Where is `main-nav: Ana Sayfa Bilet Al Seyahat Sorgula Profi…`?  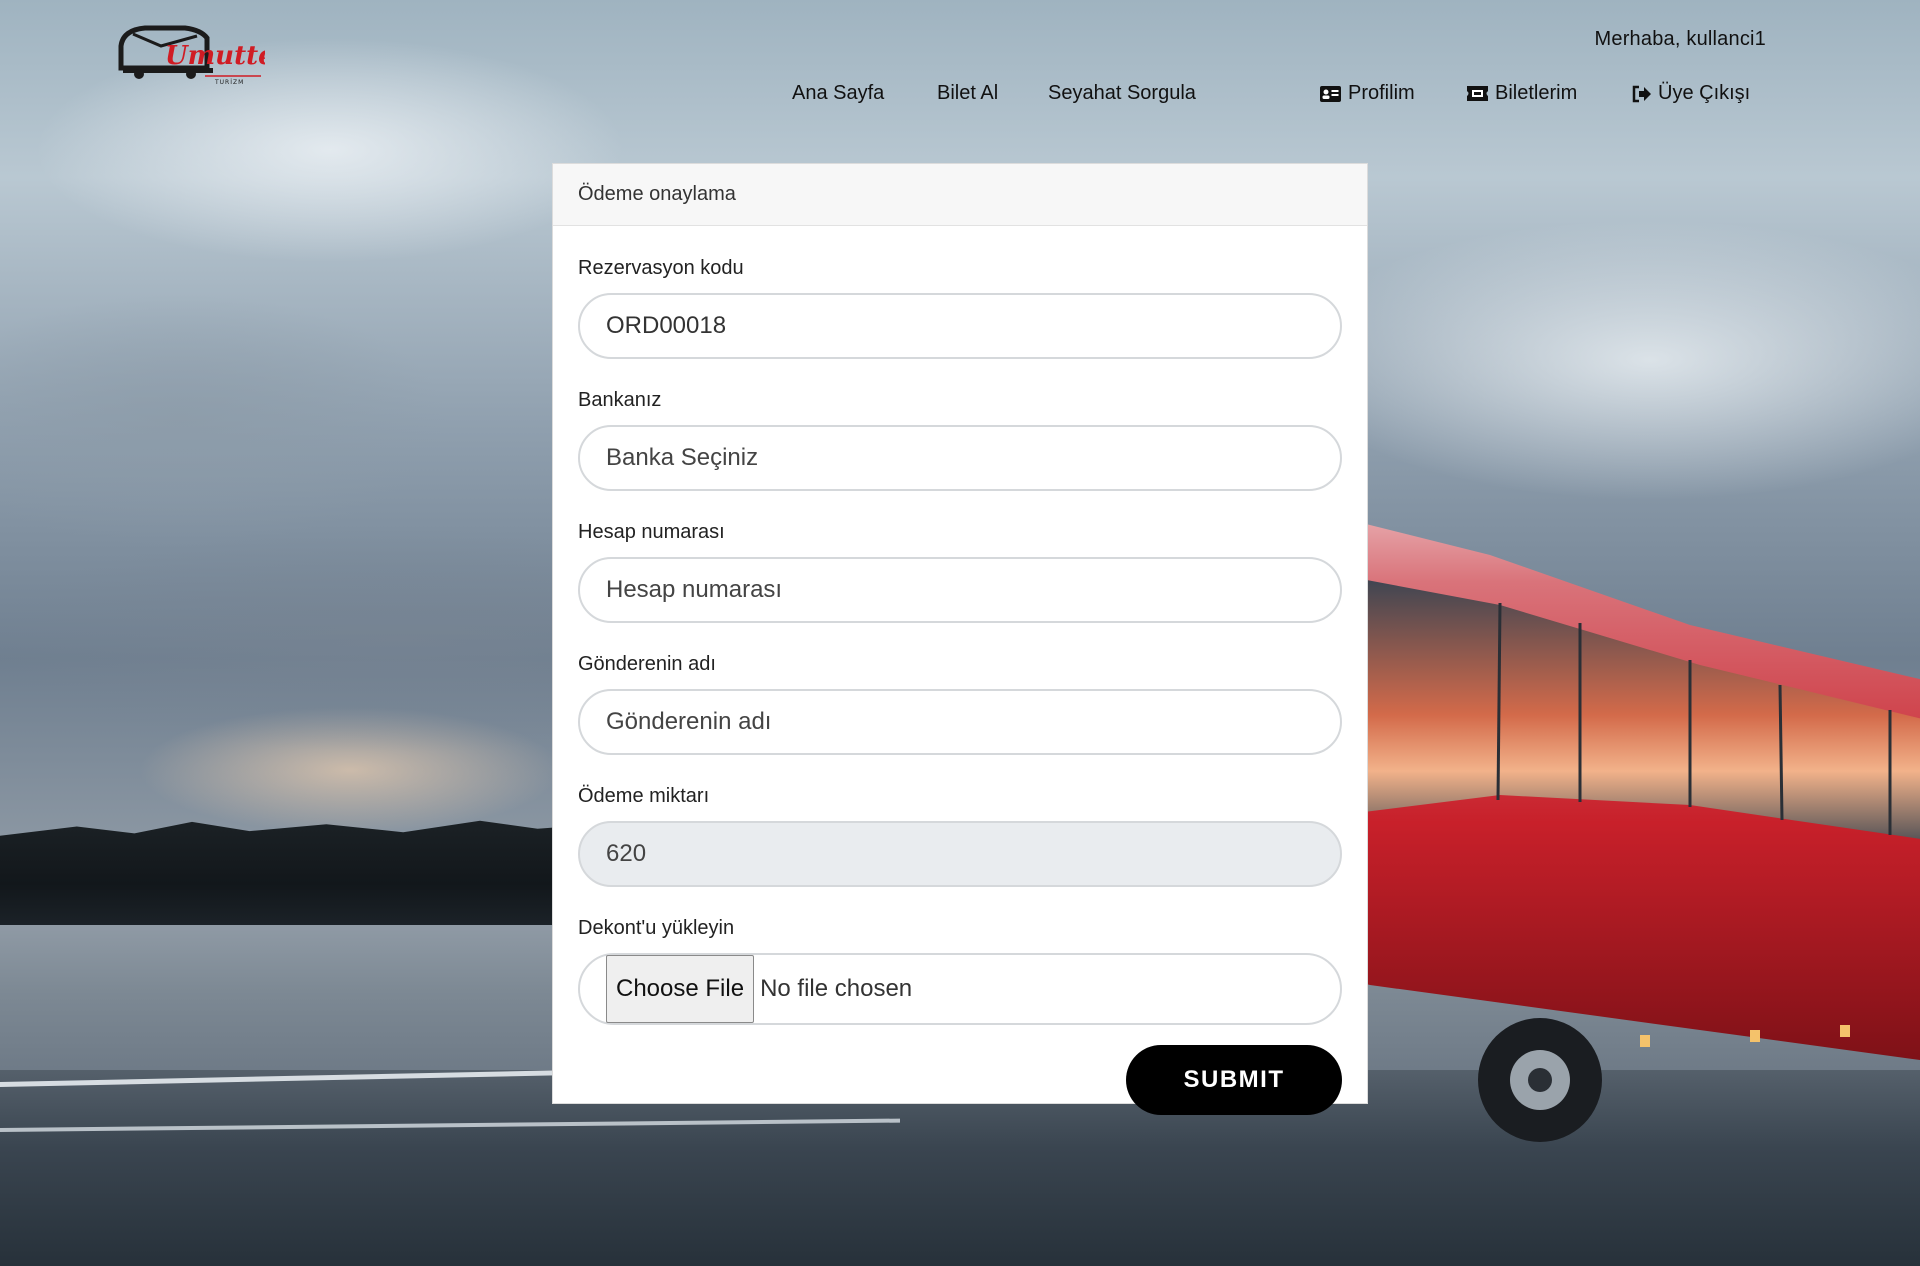 main-nav: Ana Sayfa Bilet Al Seyahat Sorgula Profi… is located at coordinates (960, 97).